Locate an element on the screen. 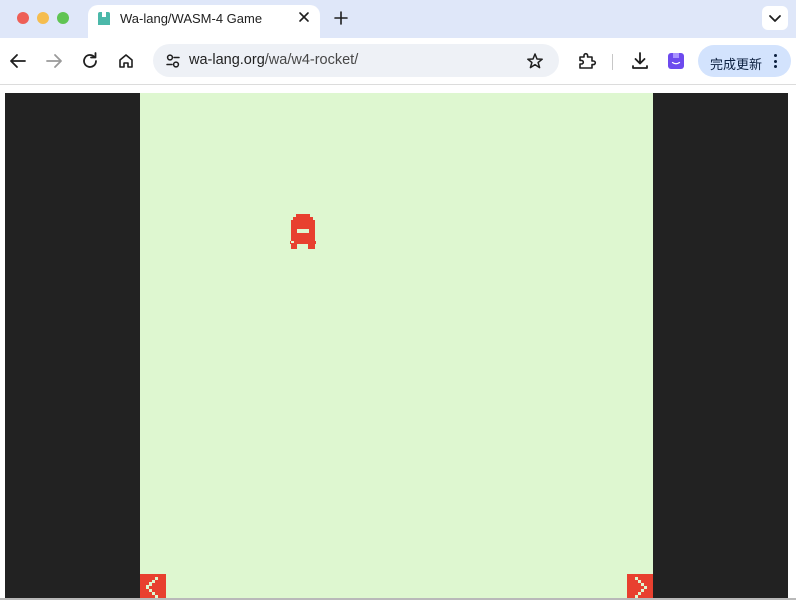  forward-button is located at coordinates (54, 61).